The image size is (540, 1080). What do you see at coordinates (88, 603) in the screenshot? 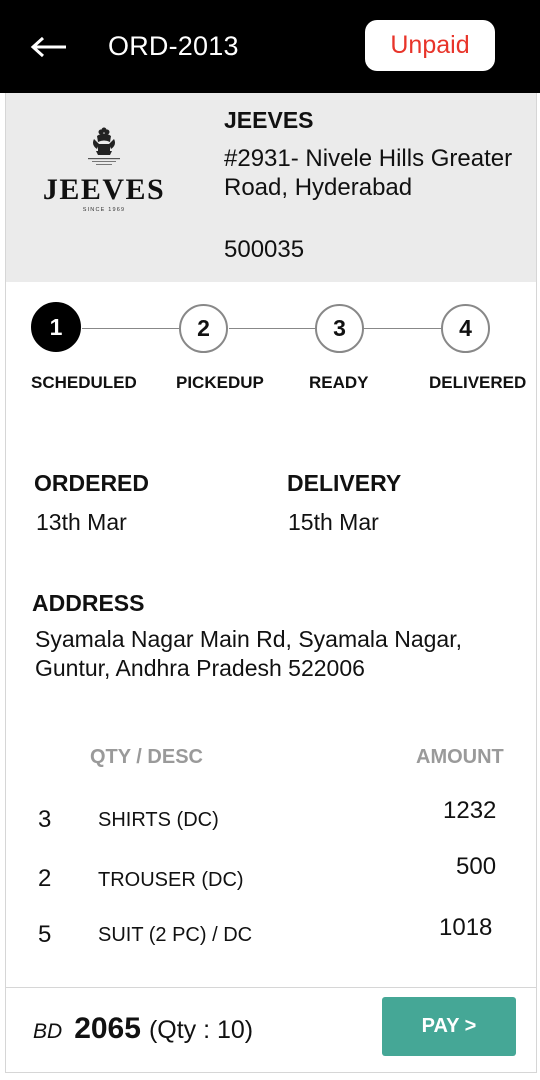
I see `address-label: ADDRESS` at bounding box center [88, 603].